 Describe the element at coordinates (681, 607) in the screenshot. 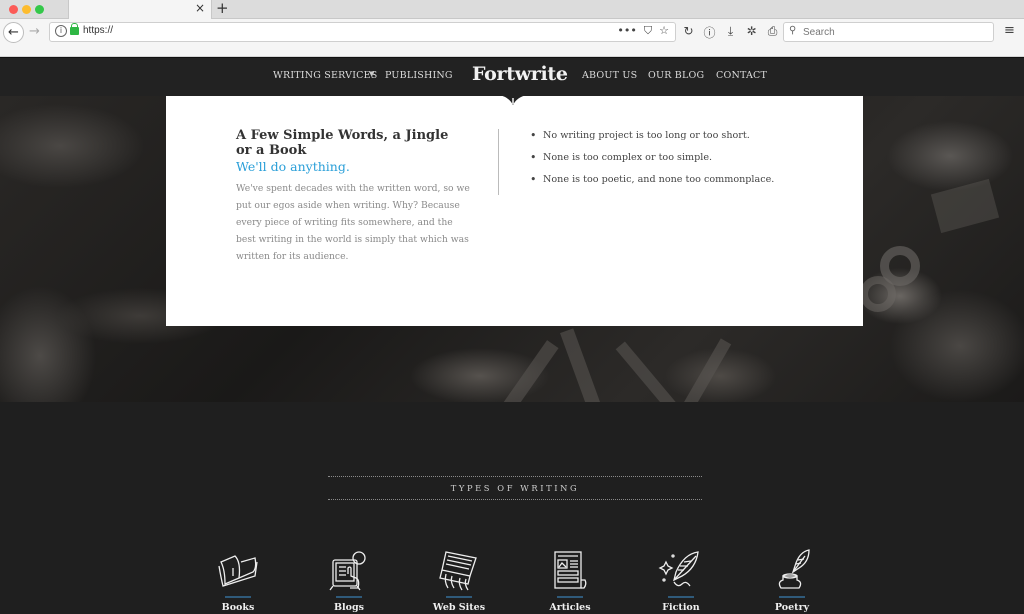

I see `type-label: Fiction` at that location.